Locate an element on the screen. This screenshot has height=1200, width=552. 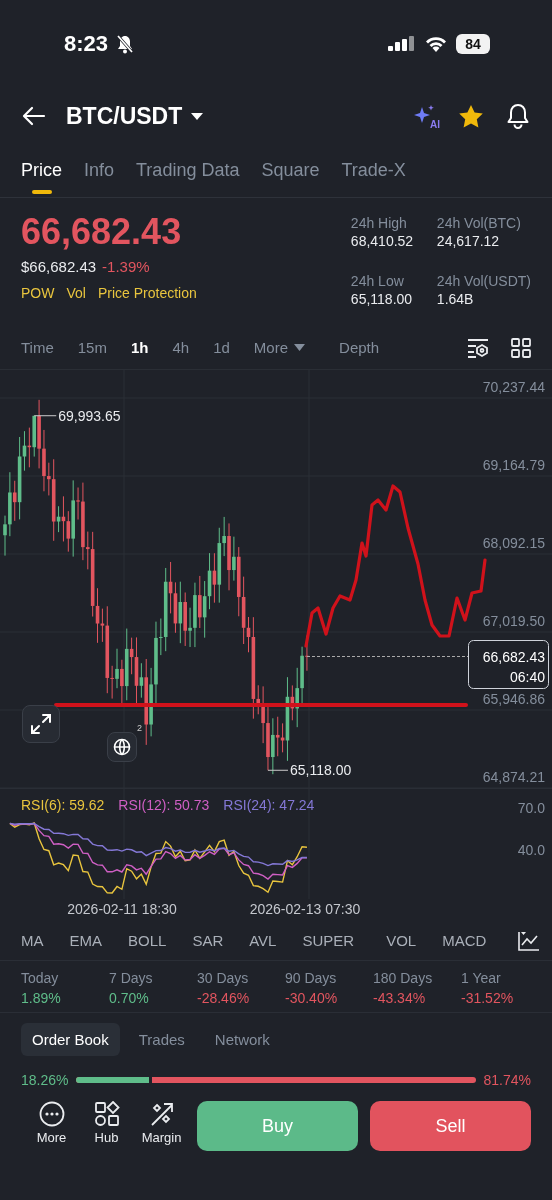
book-tab: Trades is located at coordinates (161, 1039).